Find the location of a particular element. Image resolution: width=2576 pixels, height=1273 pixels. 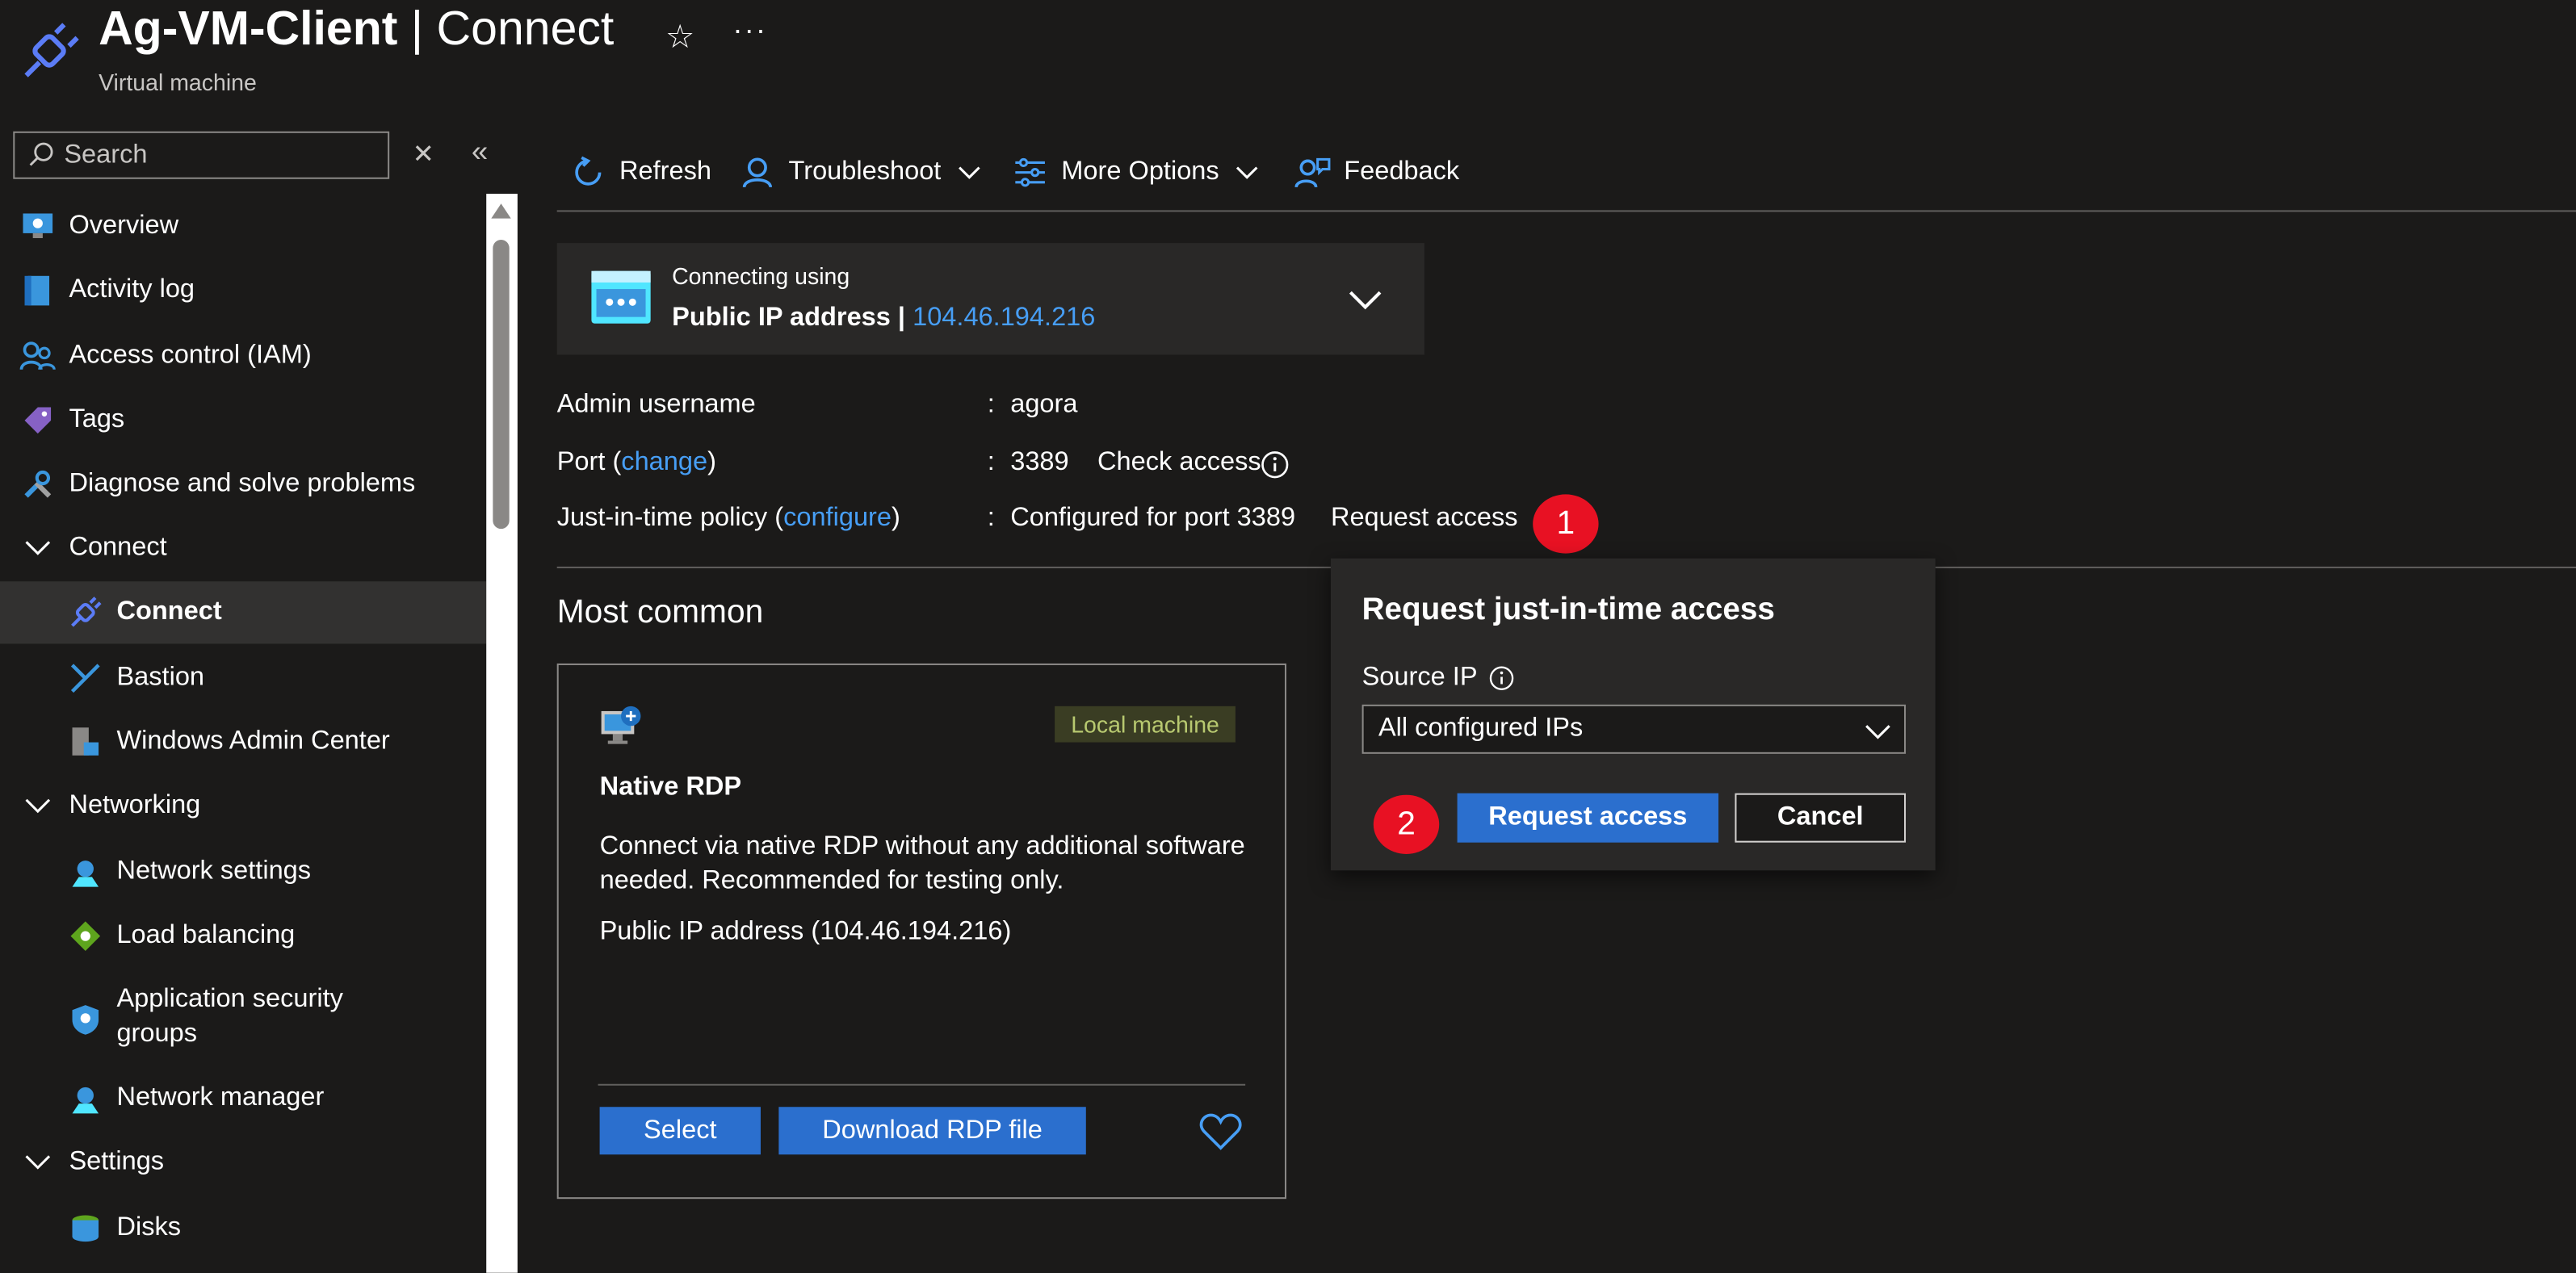

scroll-up-arrow-icon is located at coordinates (501, 211).